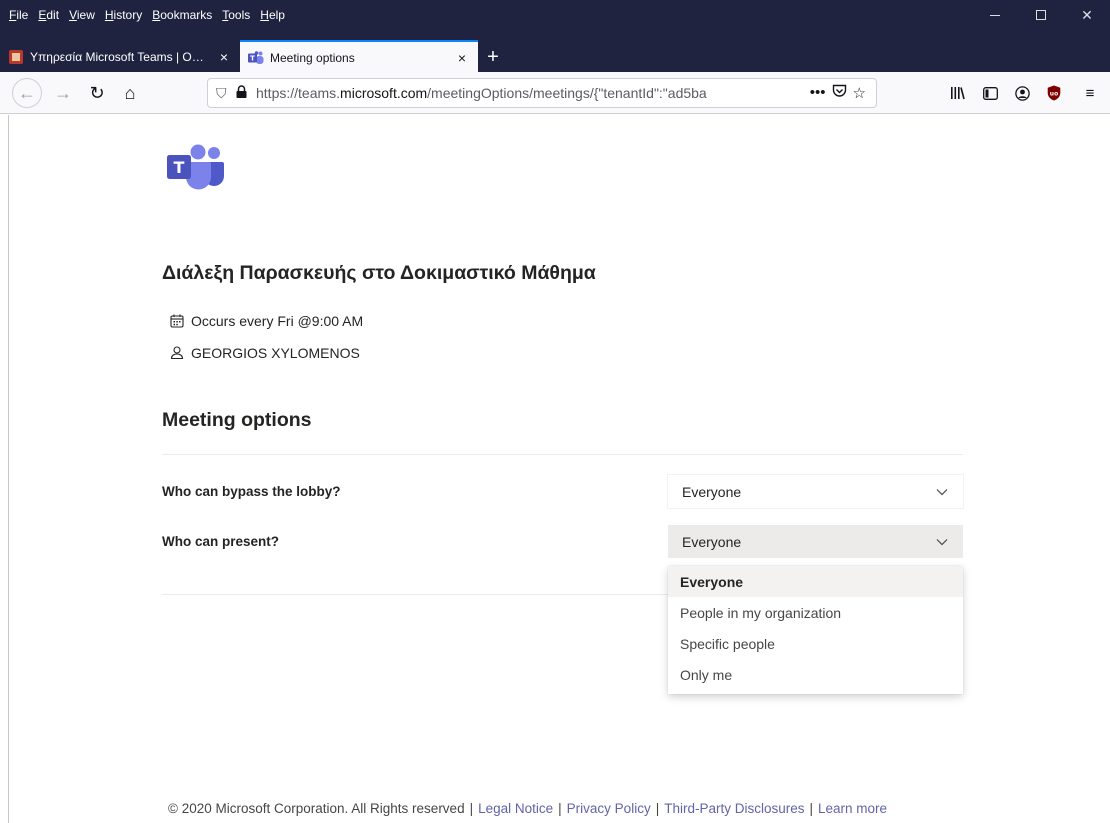  I want to click on maximize-icon, so click(1041, 15).